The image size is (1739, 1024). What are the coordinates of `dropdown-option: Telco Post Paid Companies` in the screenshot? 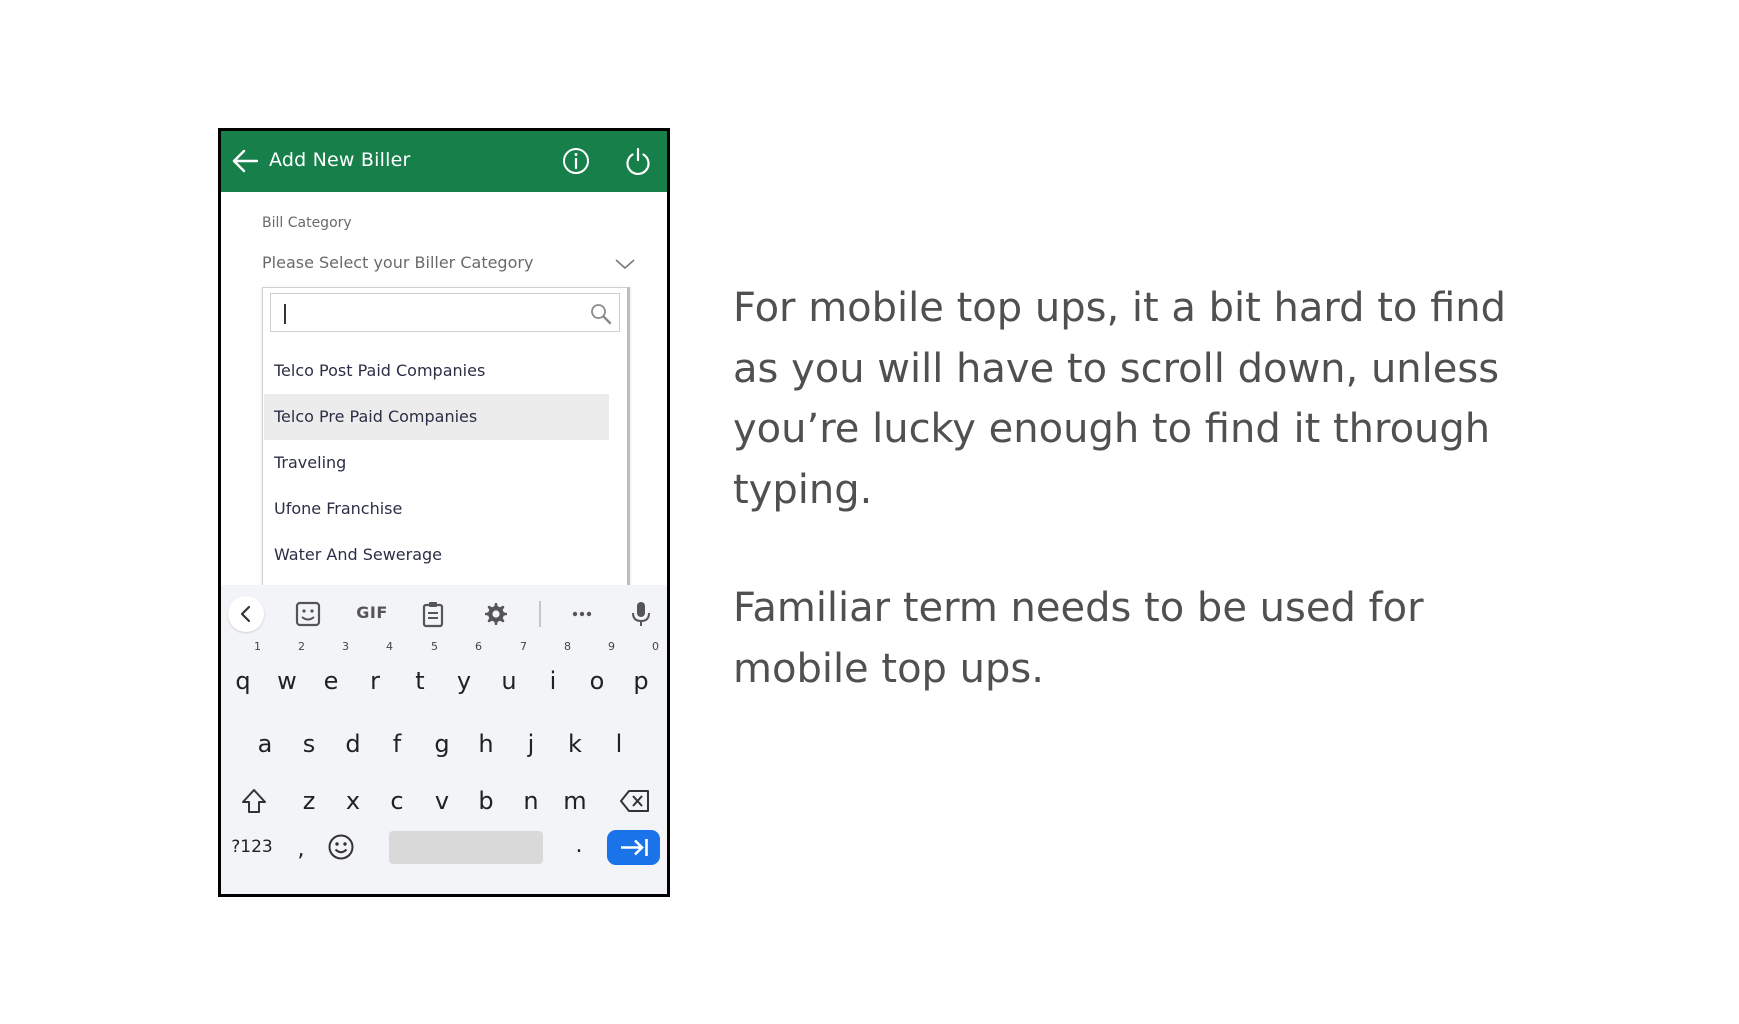 It's located at (436, 371).